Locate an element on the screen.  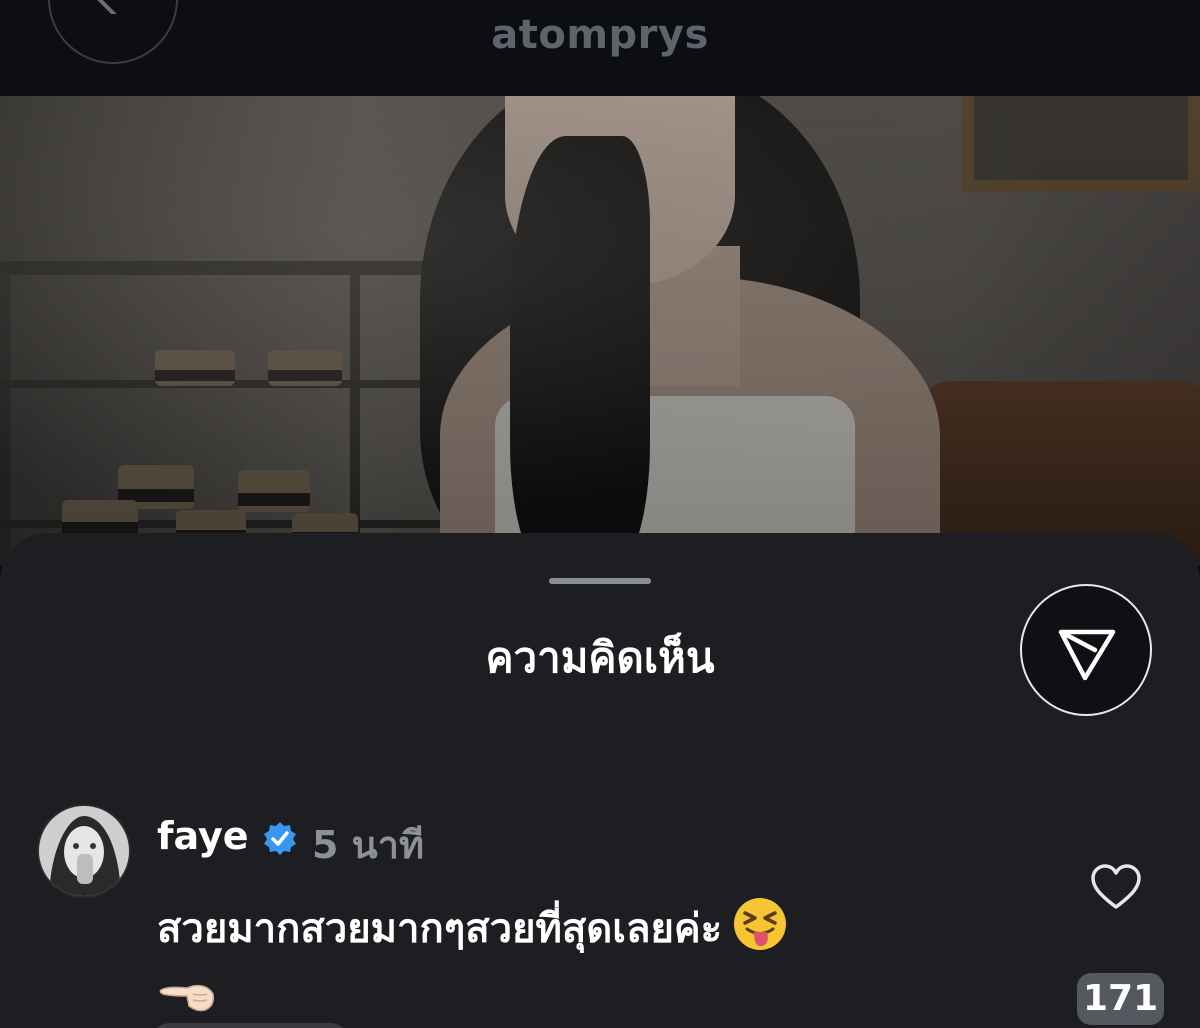
send-icon is located at coordinates (1087, 655).